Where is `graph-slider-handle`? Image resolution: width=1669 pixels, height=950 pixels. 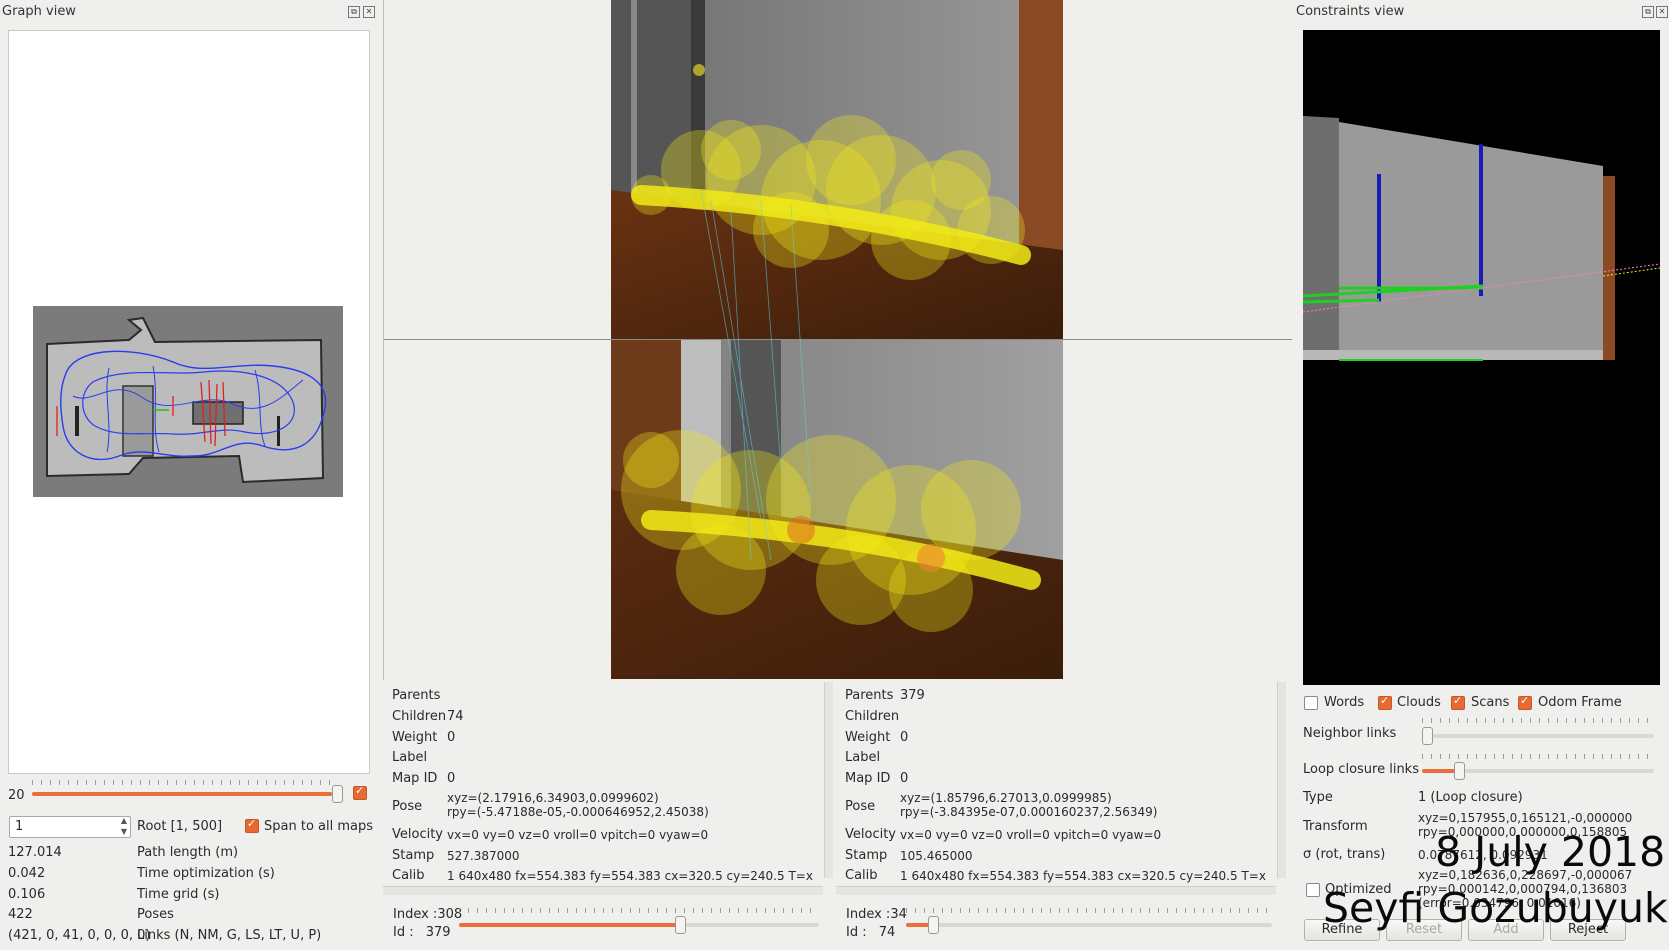 graph-slider-handle is located at coordinates (337, 794).